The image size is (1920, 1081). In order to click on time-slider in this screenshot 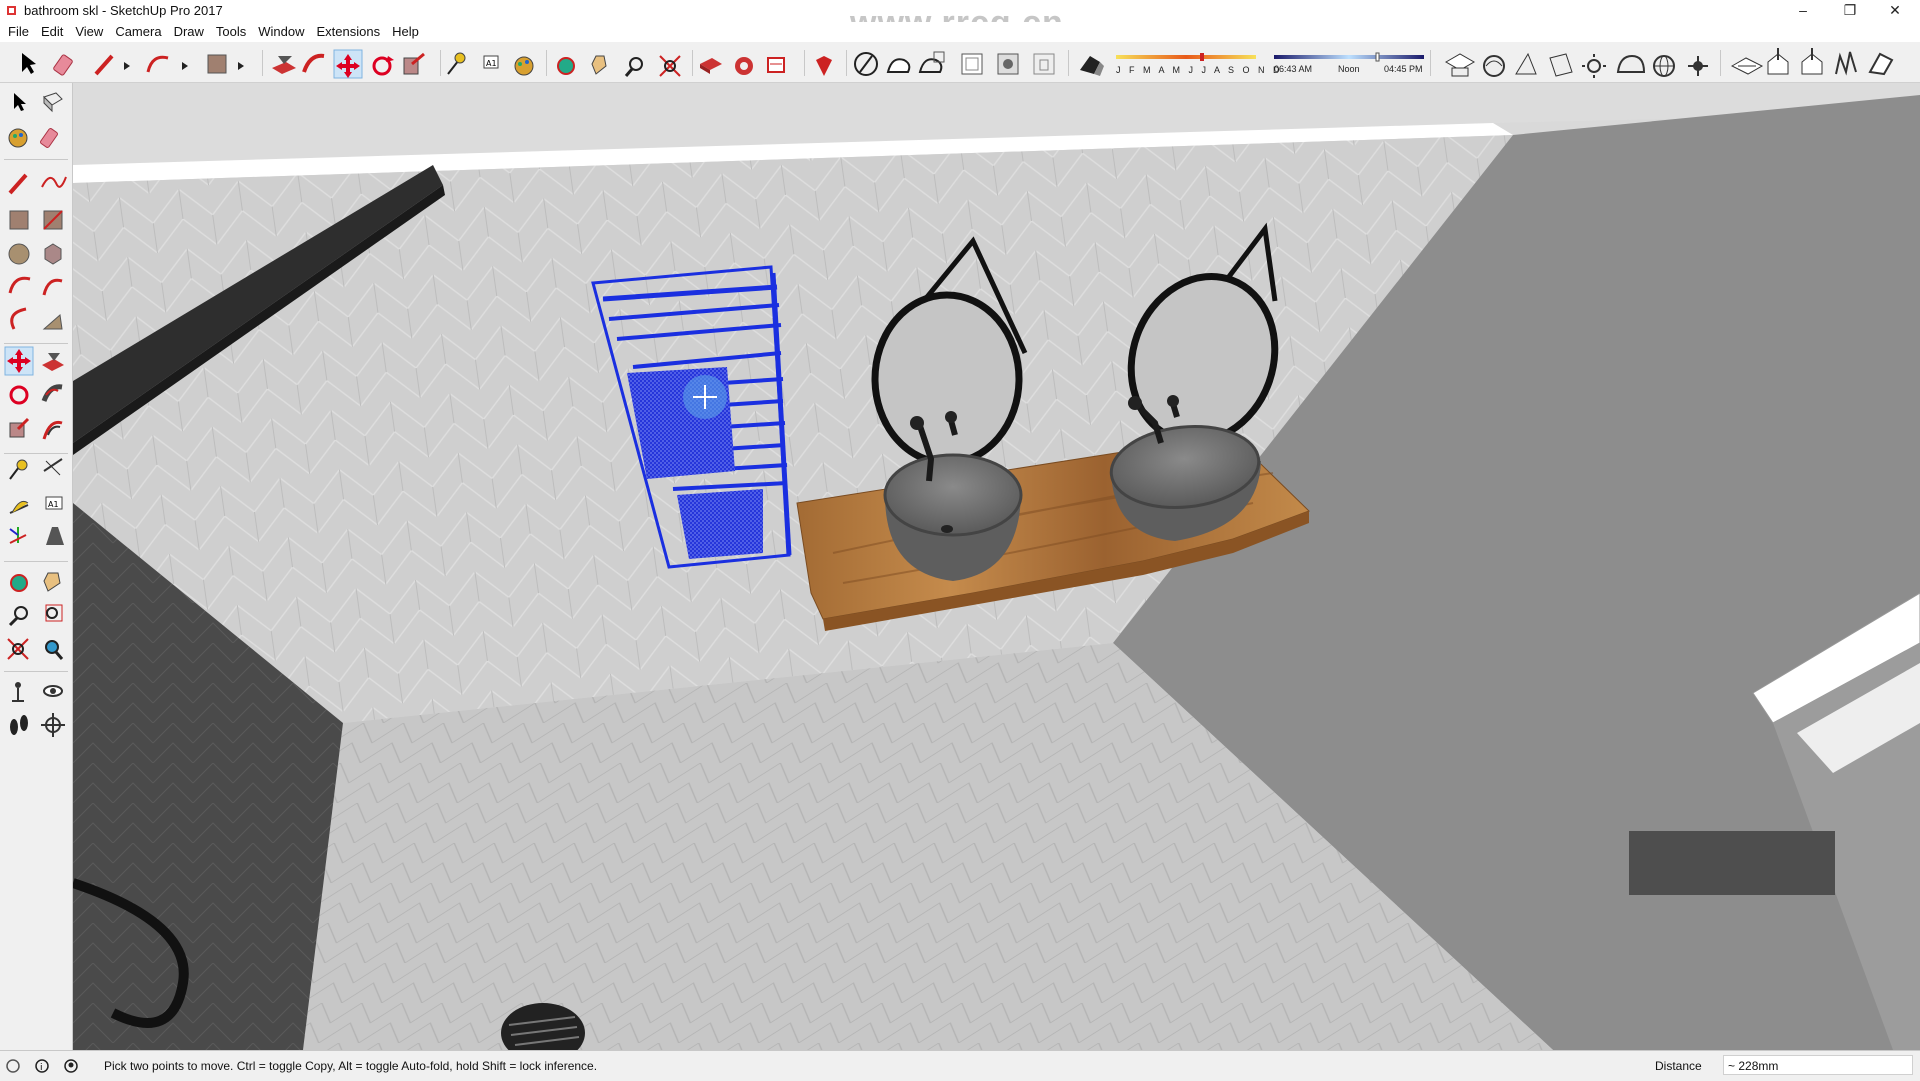, I will do `click(1349, 57)`.